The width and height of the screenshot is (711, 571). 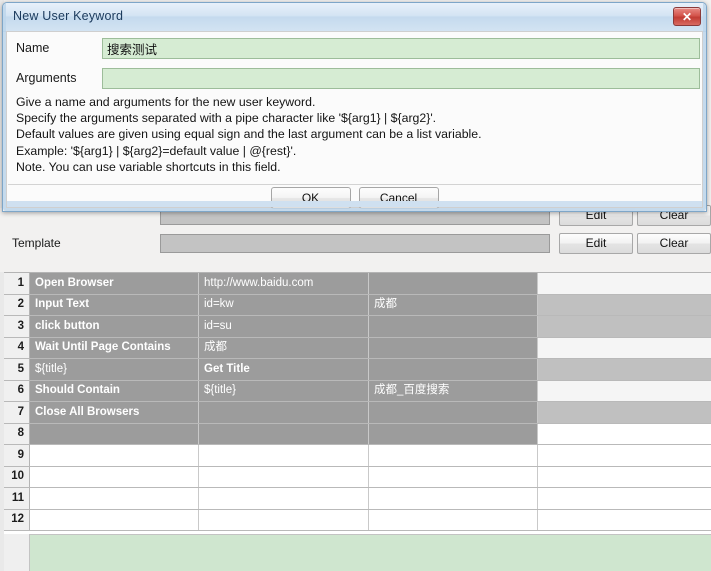 I want to click on row-number: 4, so click(x=17, y=347).